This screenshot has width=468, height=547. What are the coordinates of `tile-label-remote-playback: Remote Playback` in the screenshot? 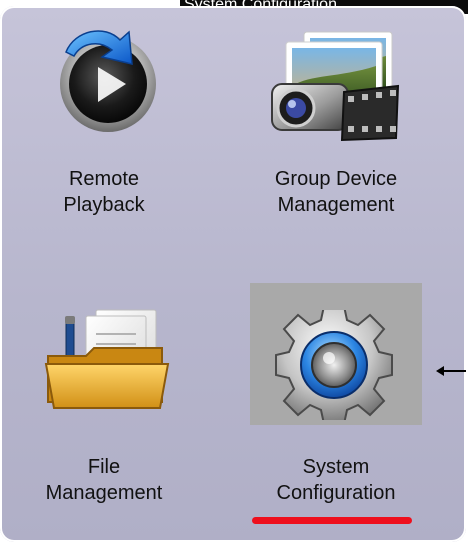 It's located at (104, 192).